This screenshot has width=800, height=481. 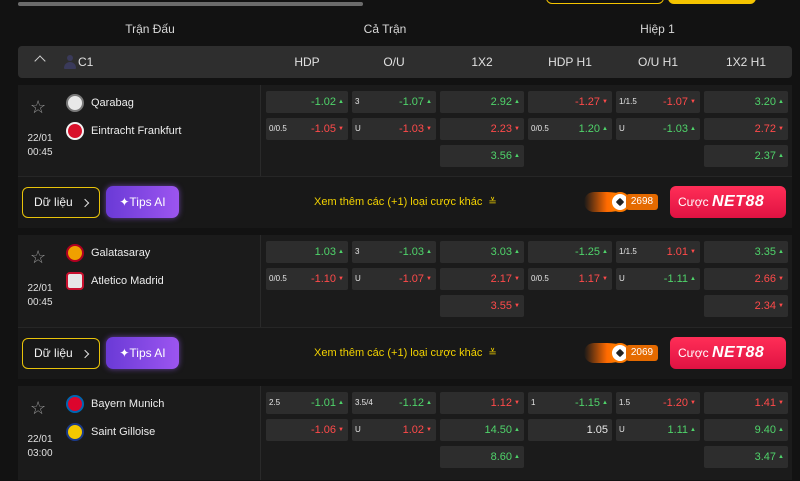 I want to click on chevron-up-icon, so click(x=40, y=61).